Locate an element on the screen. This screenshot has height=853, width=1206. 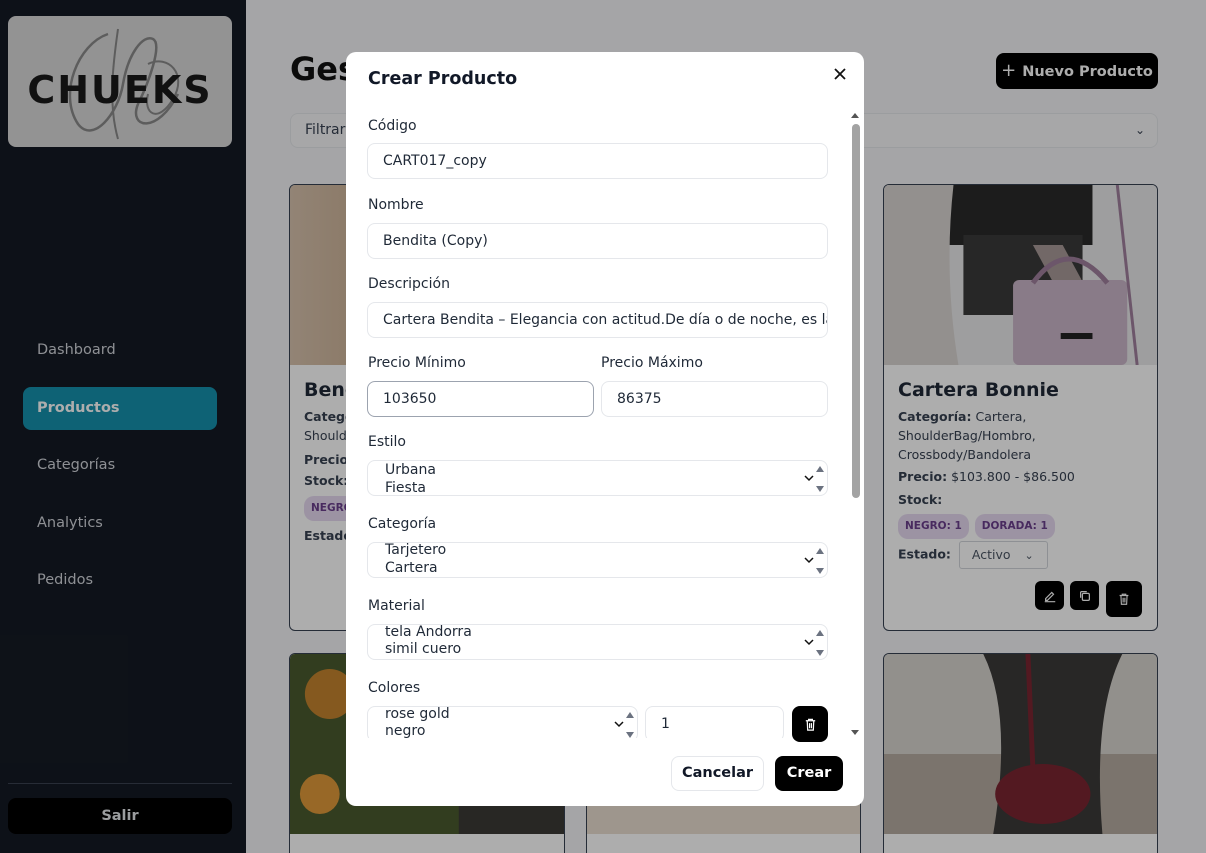
estilo-select: Urbana Fiesta is located at coordinates (597, 478).